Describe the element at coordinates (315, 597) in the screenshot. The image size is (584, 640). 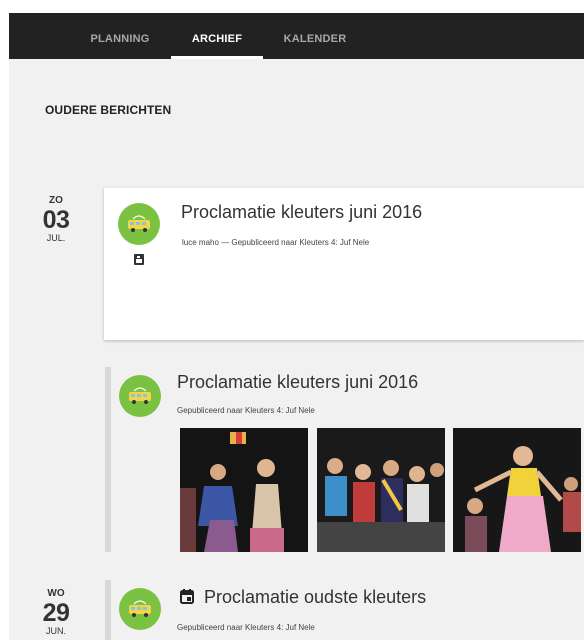
I see `post-title: Proclamatie oudste kleuters` at that location.